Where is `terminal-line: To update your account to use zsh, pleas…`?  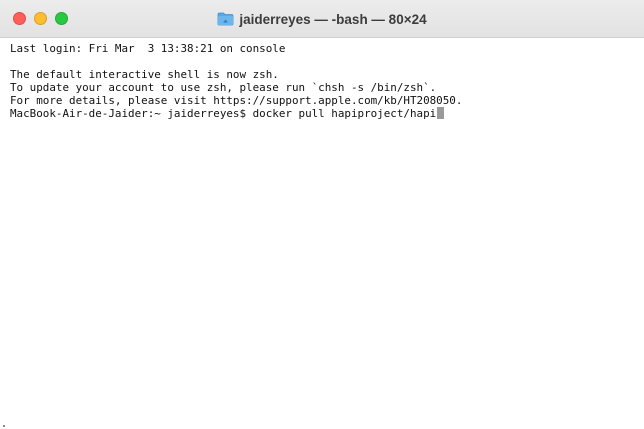 terminal-line: To update your account to use zsh, pleas… is located at coordinates (223, 87).